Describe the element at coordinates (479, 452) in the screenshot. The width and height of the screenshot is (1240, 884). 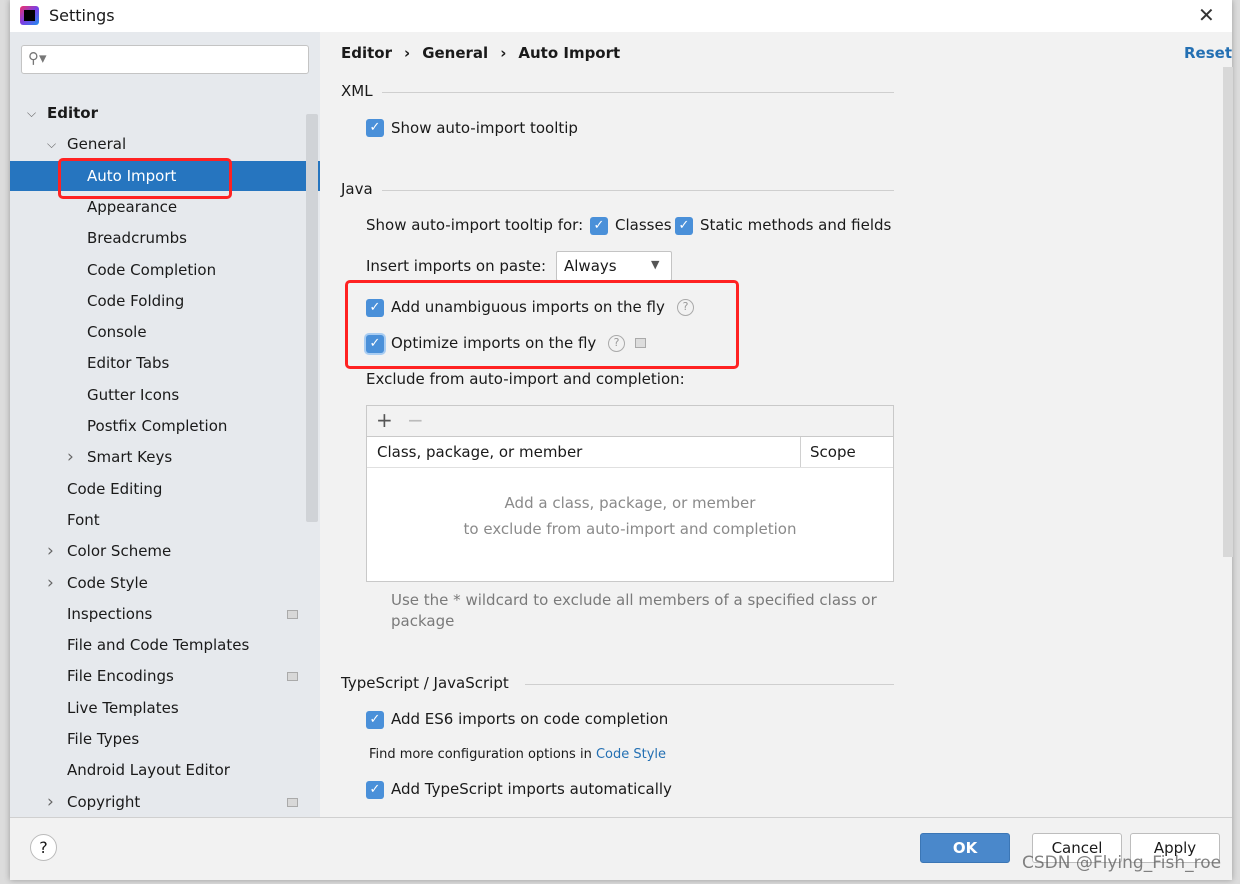
I see `column-header-class: Class, package, or member` at that location.